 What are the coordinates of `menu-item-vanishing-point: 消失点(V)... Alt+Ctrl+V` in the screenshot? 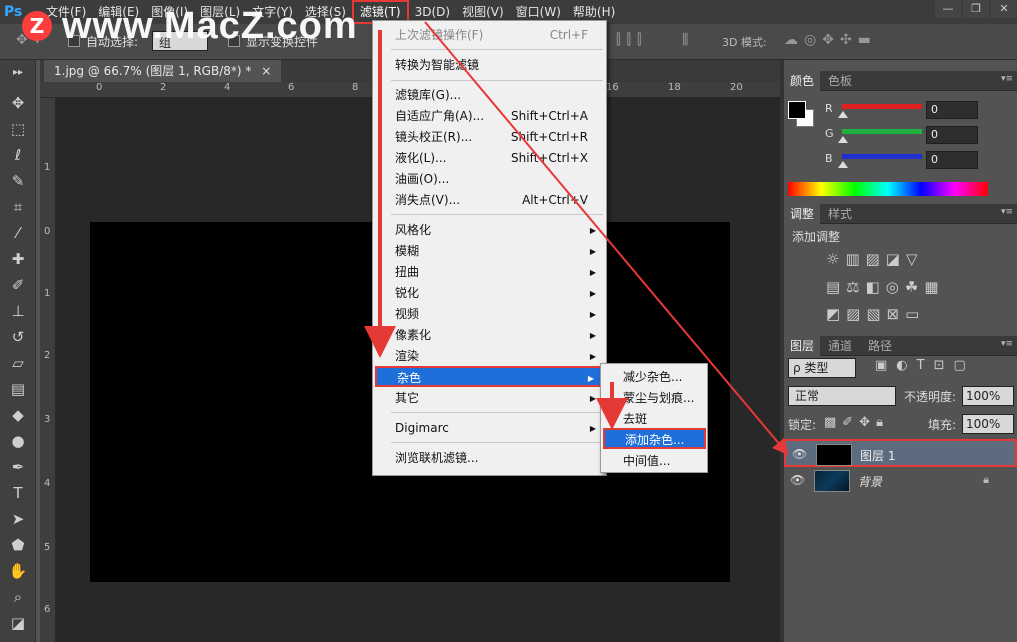 It's located at (489, 200).